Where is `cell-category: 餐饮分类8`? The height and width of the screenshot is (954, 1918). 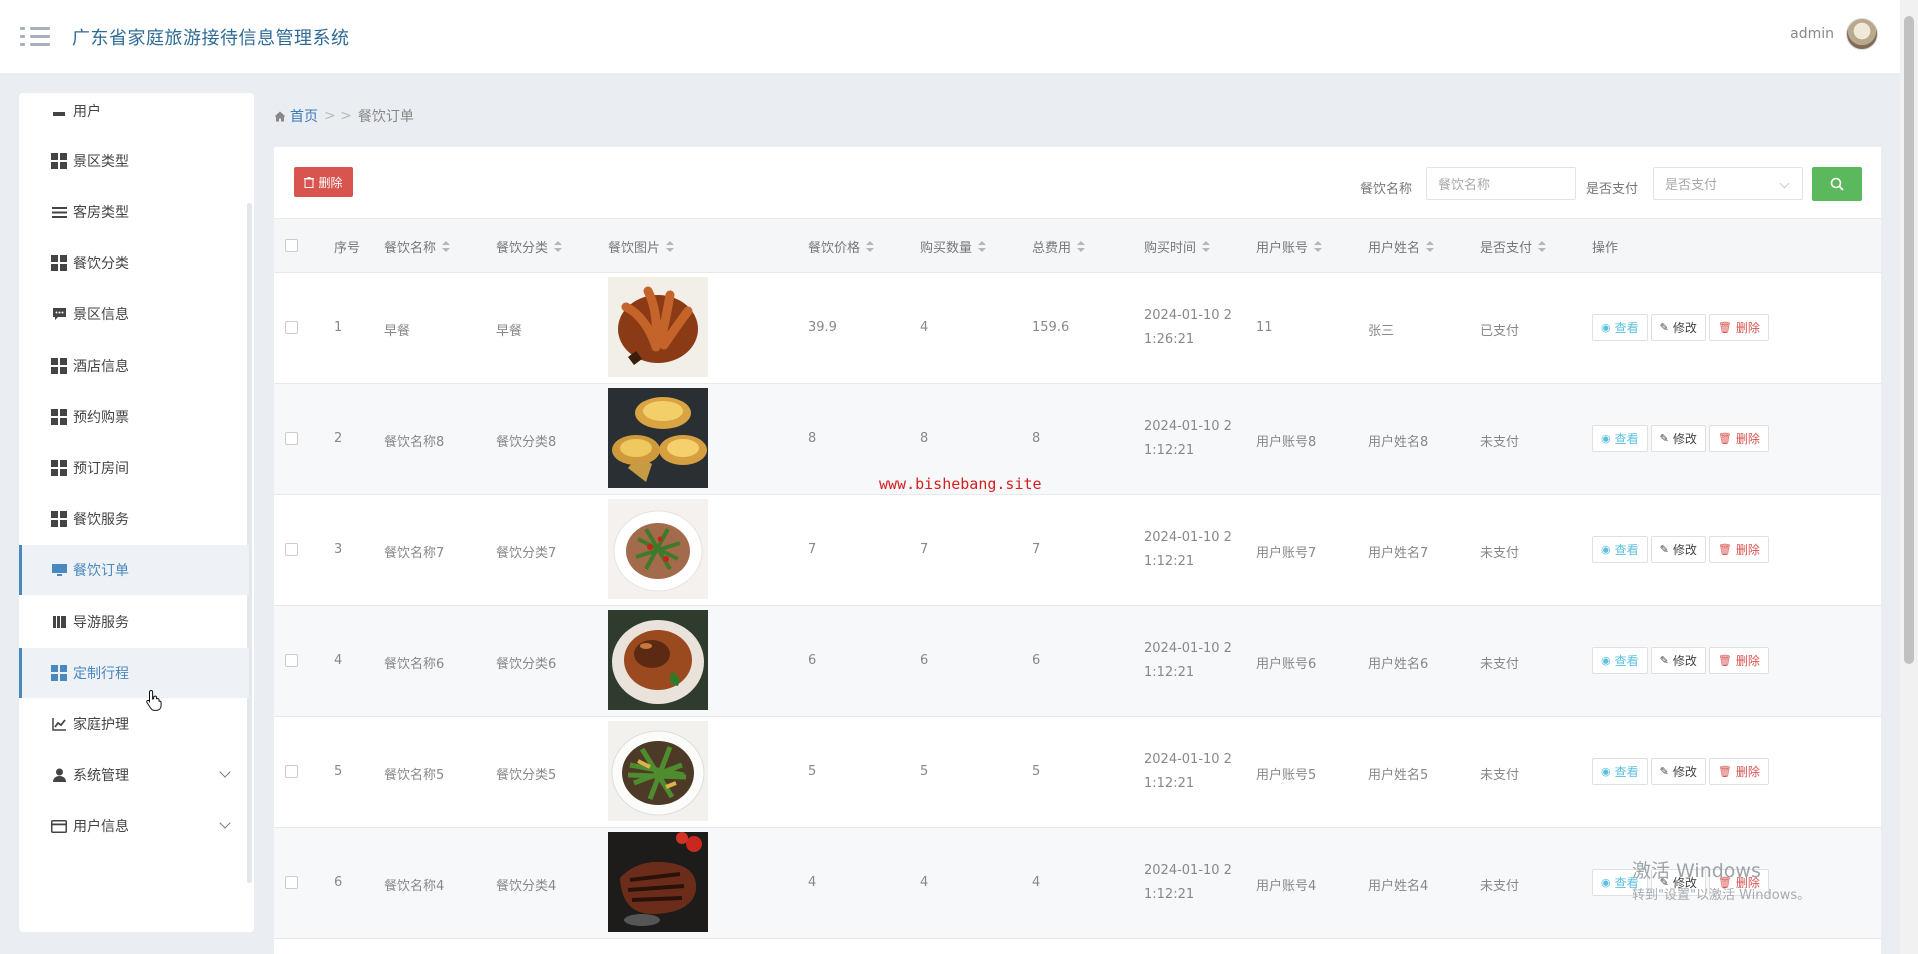 cell-category: 餐饮分类8 is located at coordinates (526, 442).